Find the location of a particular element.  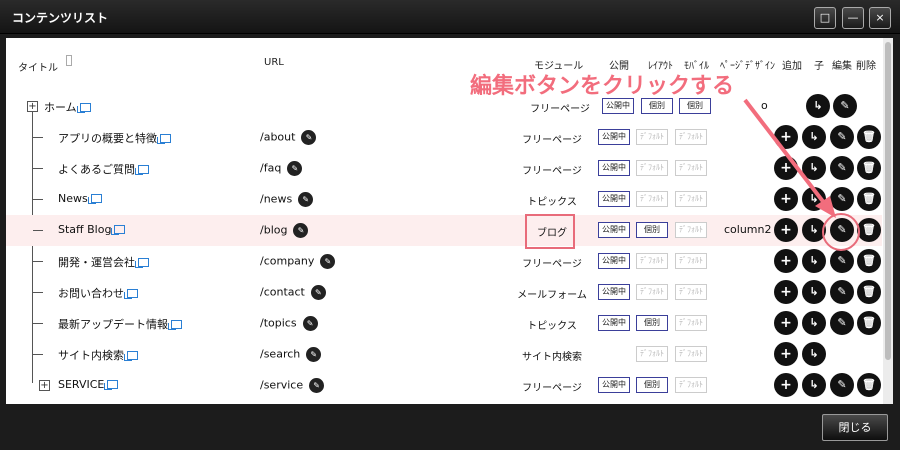

minimize-button: — is located at coordinates (853, 18).